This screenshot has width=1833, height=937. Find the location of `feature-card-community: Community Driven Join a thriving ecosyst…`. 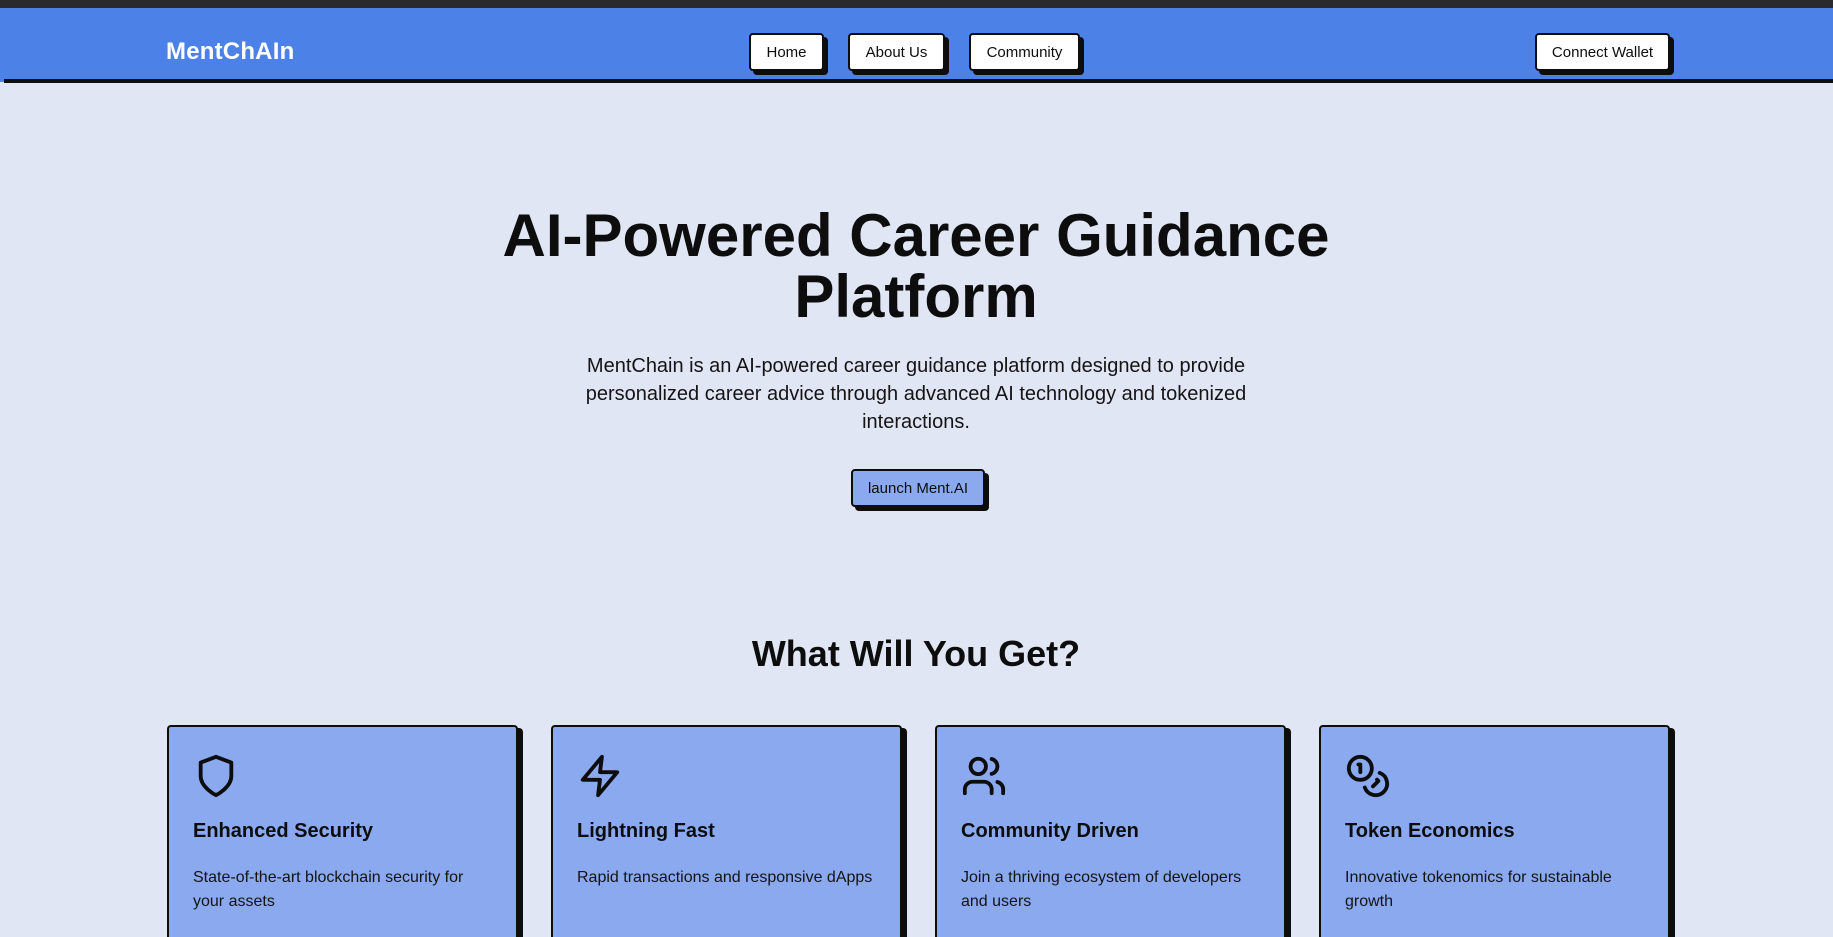

feature-card-community: Community Driven Join a thriving ecosyst… is located at coordinates (1110, 831).